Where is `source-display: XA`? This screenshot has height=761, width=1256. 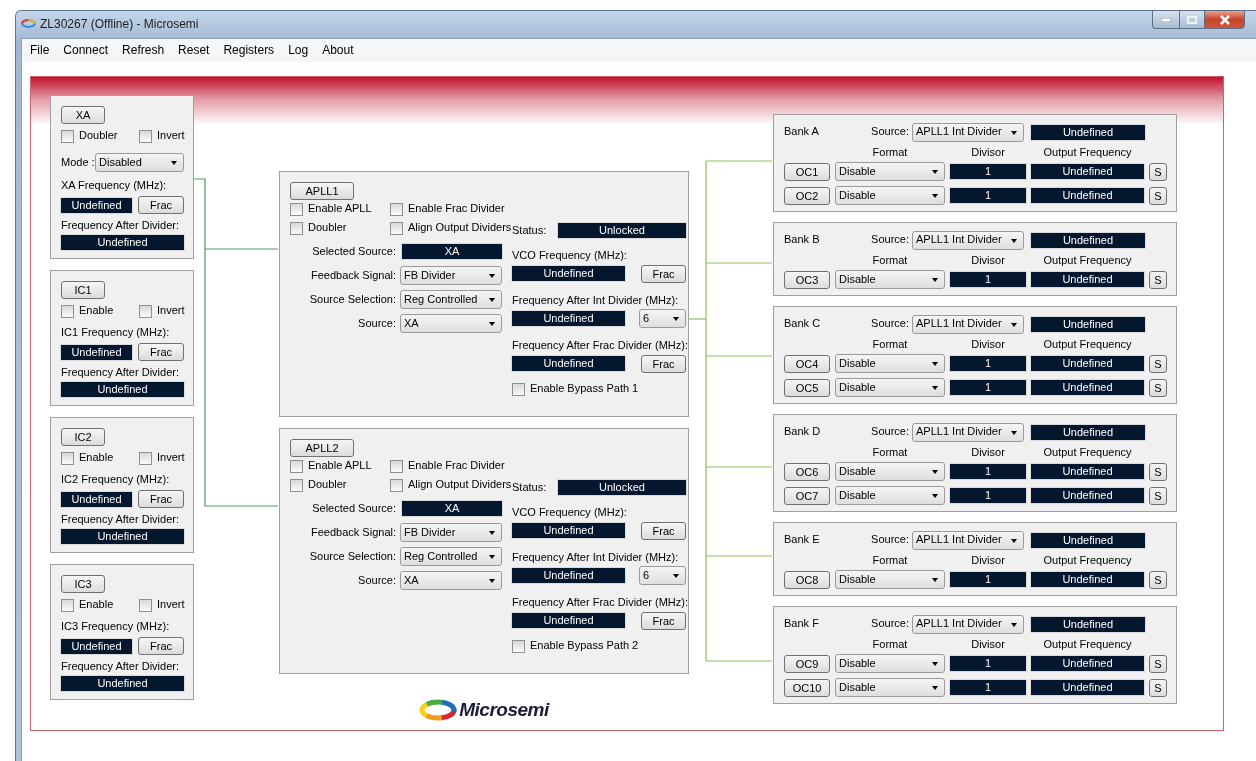
source-display: XA is located at coordinates (452, 251).